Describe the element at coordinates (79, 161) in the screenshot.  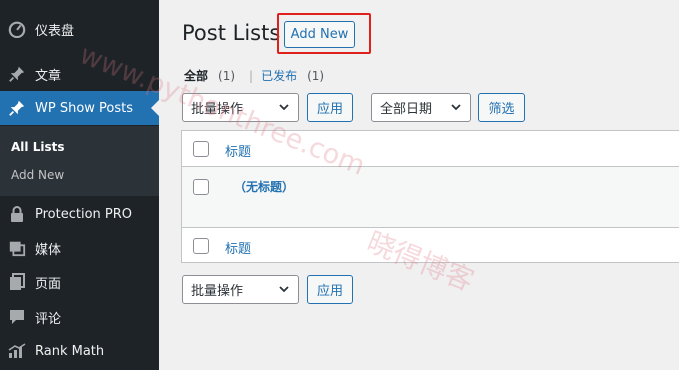
I see `sidebar-submenu: All Lists Add New` at that location.